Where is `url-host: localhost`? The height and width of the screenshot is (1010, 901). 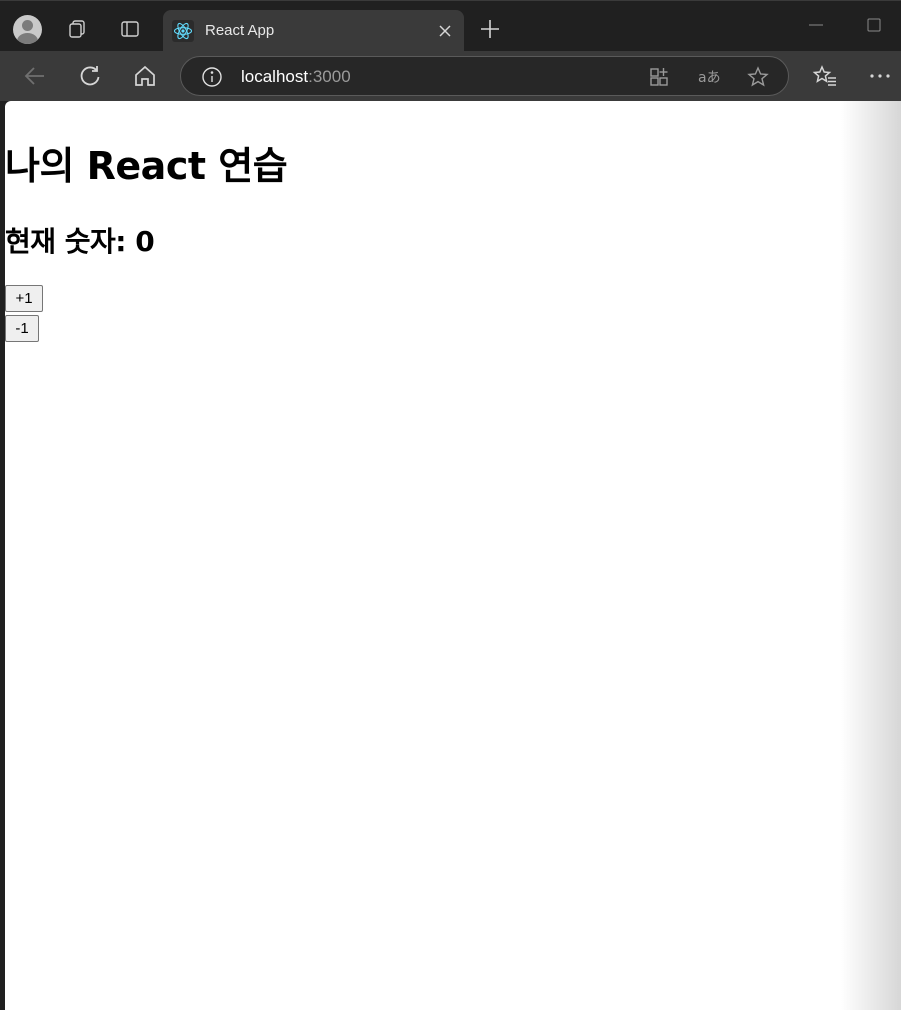
url-host: localhost is located at coordinates (275, 76).